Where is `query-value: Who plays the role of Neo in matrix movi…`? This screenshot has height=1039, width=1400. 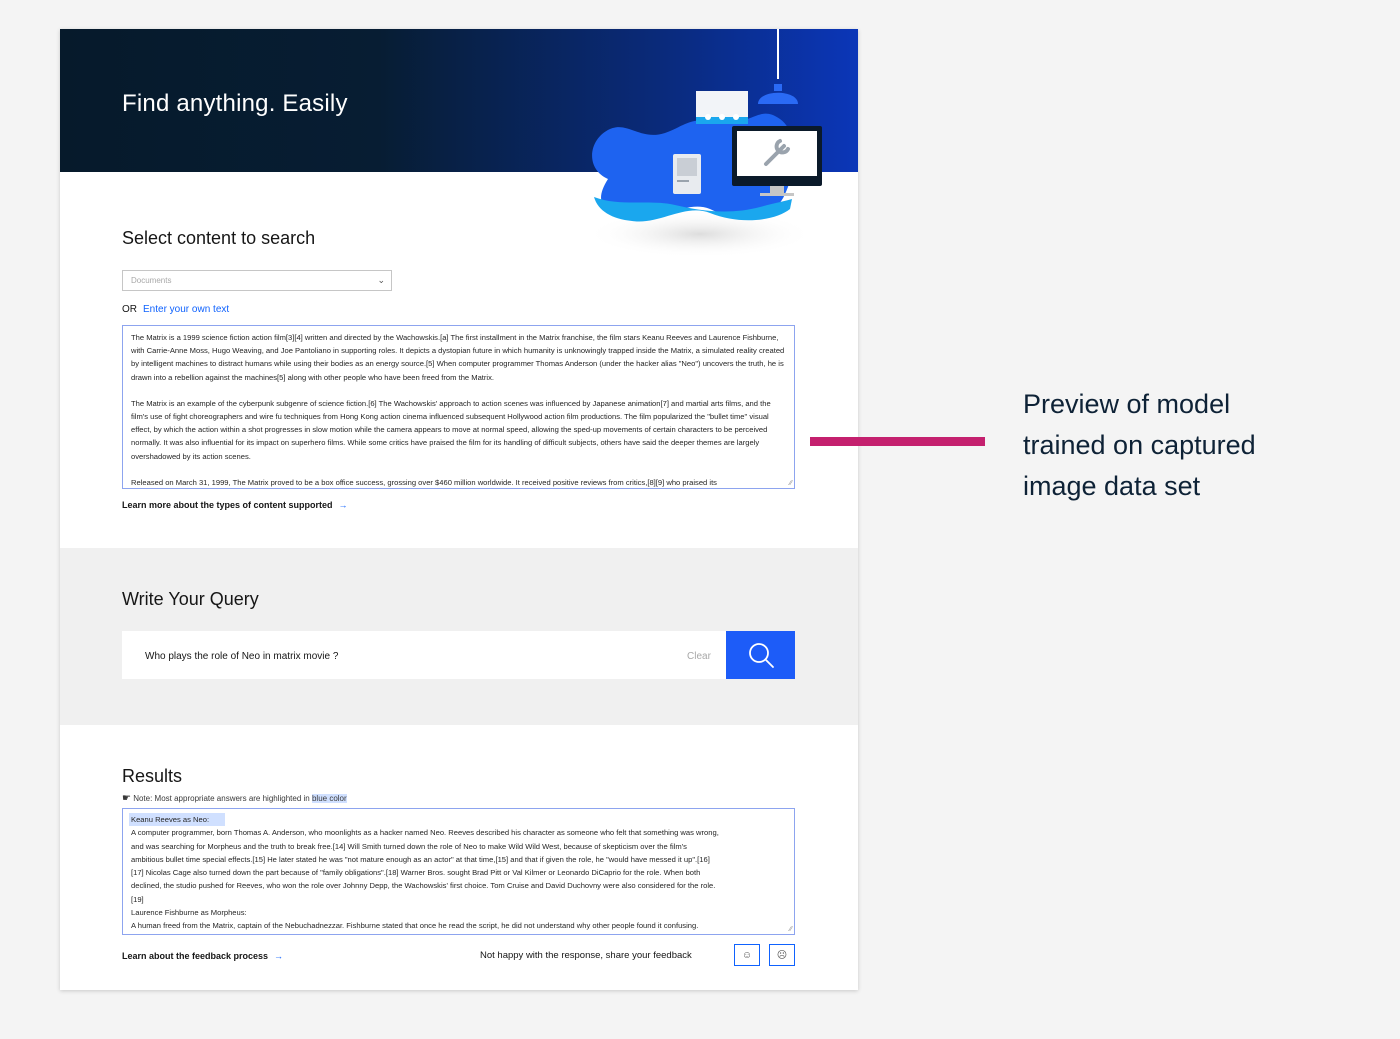
query-value: Who plays the role of Neo in matrix movi… is located at coordinates (242, 656).